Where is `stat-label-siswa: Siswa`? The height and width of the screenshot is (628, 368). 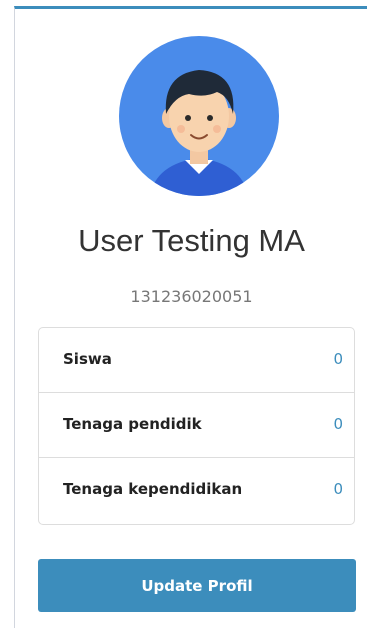
stat-label-siswa: Siswa is located at coordinates (87, 359).